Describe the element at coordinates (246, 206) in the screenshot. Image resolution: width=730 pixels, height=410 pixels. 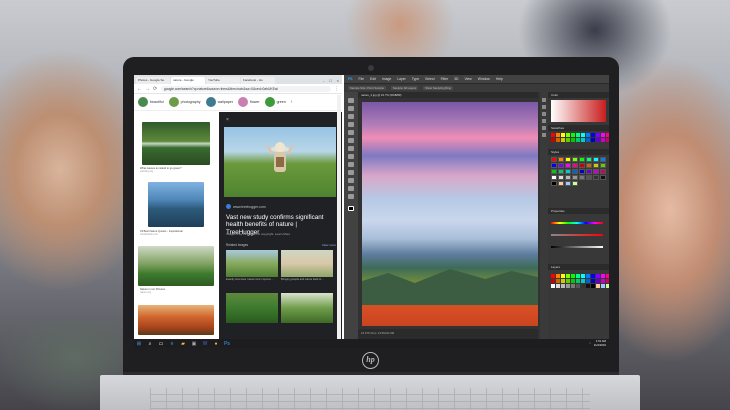
I see `source-site: www.treehugger.com` at that location.